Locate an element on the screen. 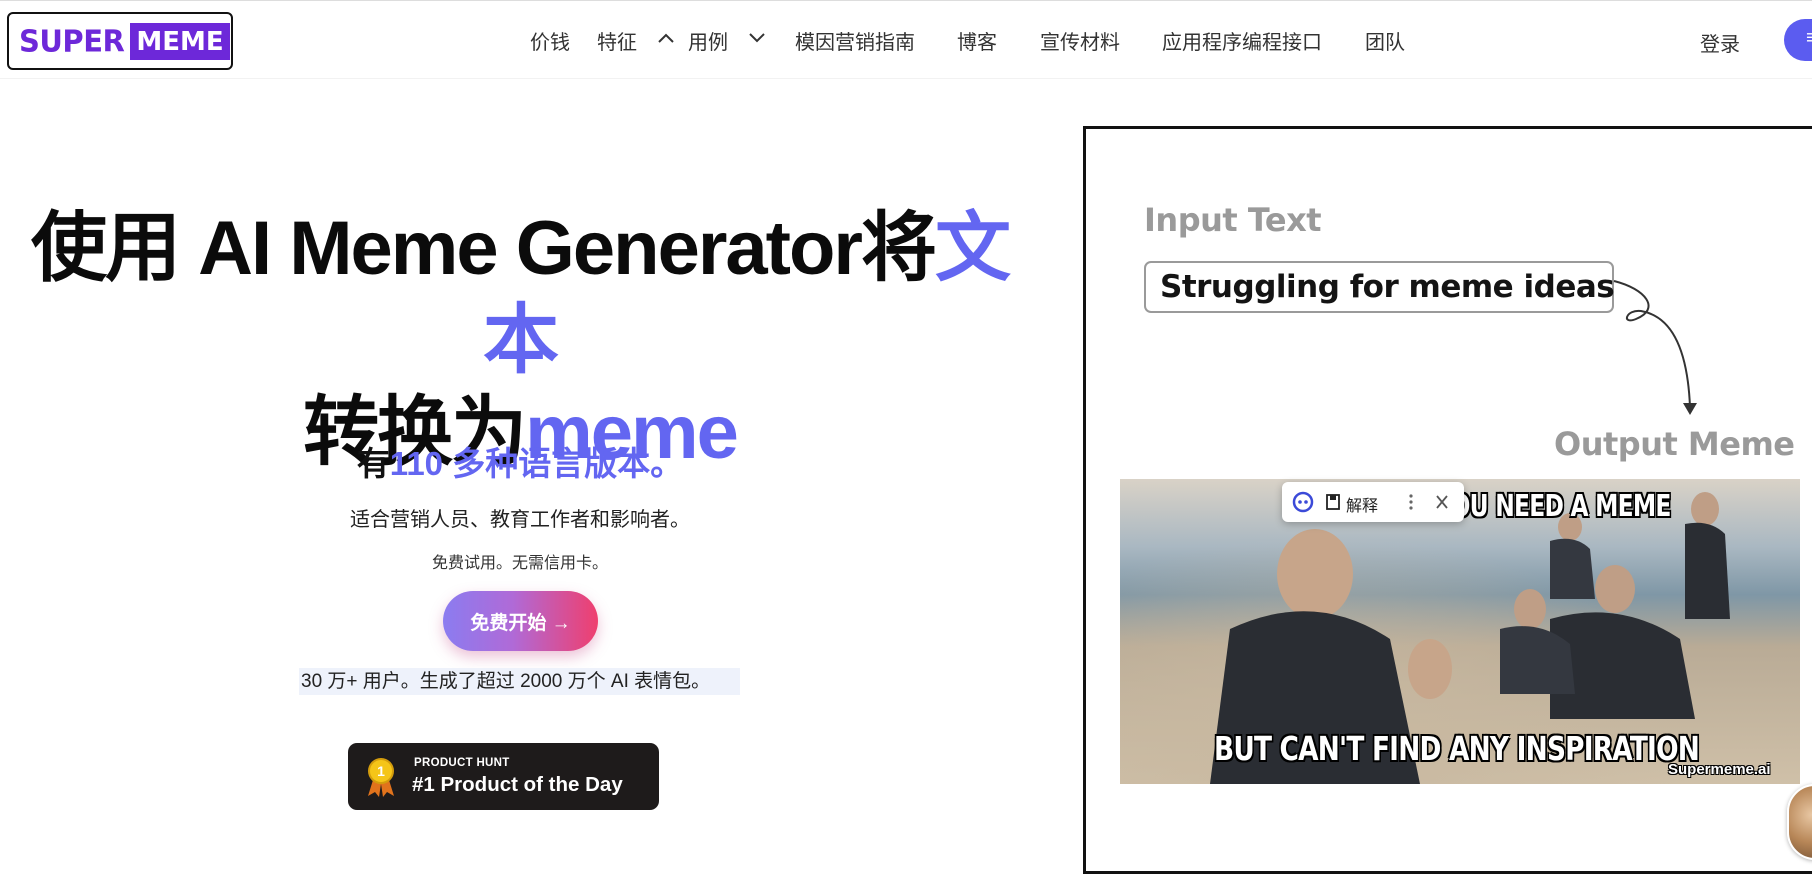  translate-popup: 解释 is located at coordinates (1373, 502).